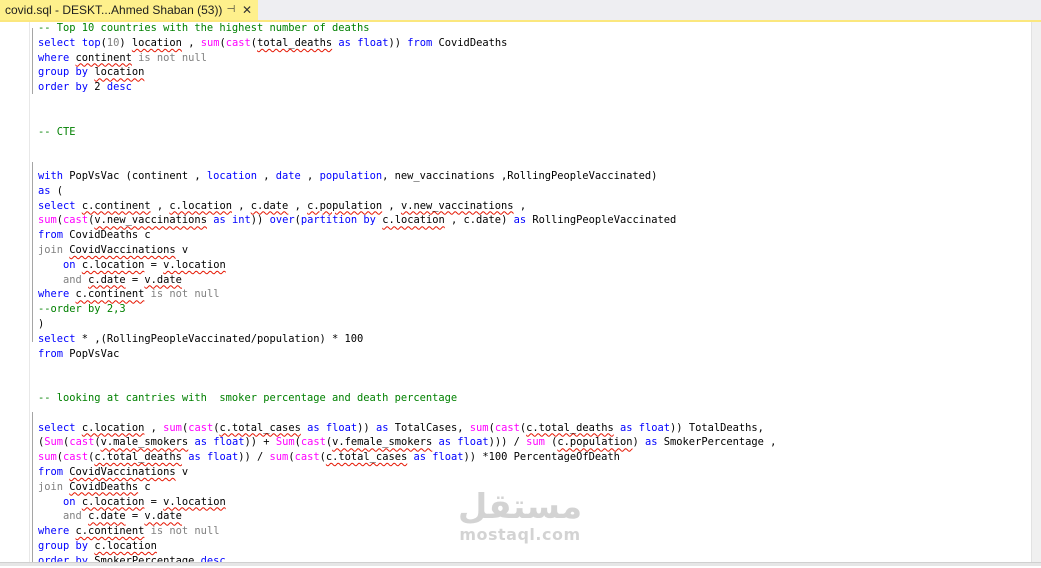  Describe the element at coordinates (82, 309) in the screenshot. I see `code-token: --order by 2,3` at that location.